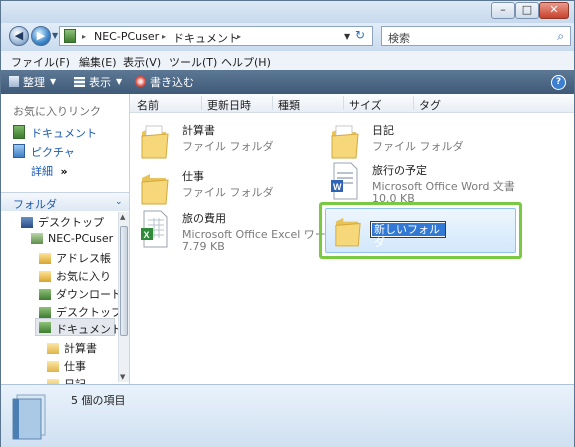  I want to click on scroll-down-icon: ▼, so click(122, 377).